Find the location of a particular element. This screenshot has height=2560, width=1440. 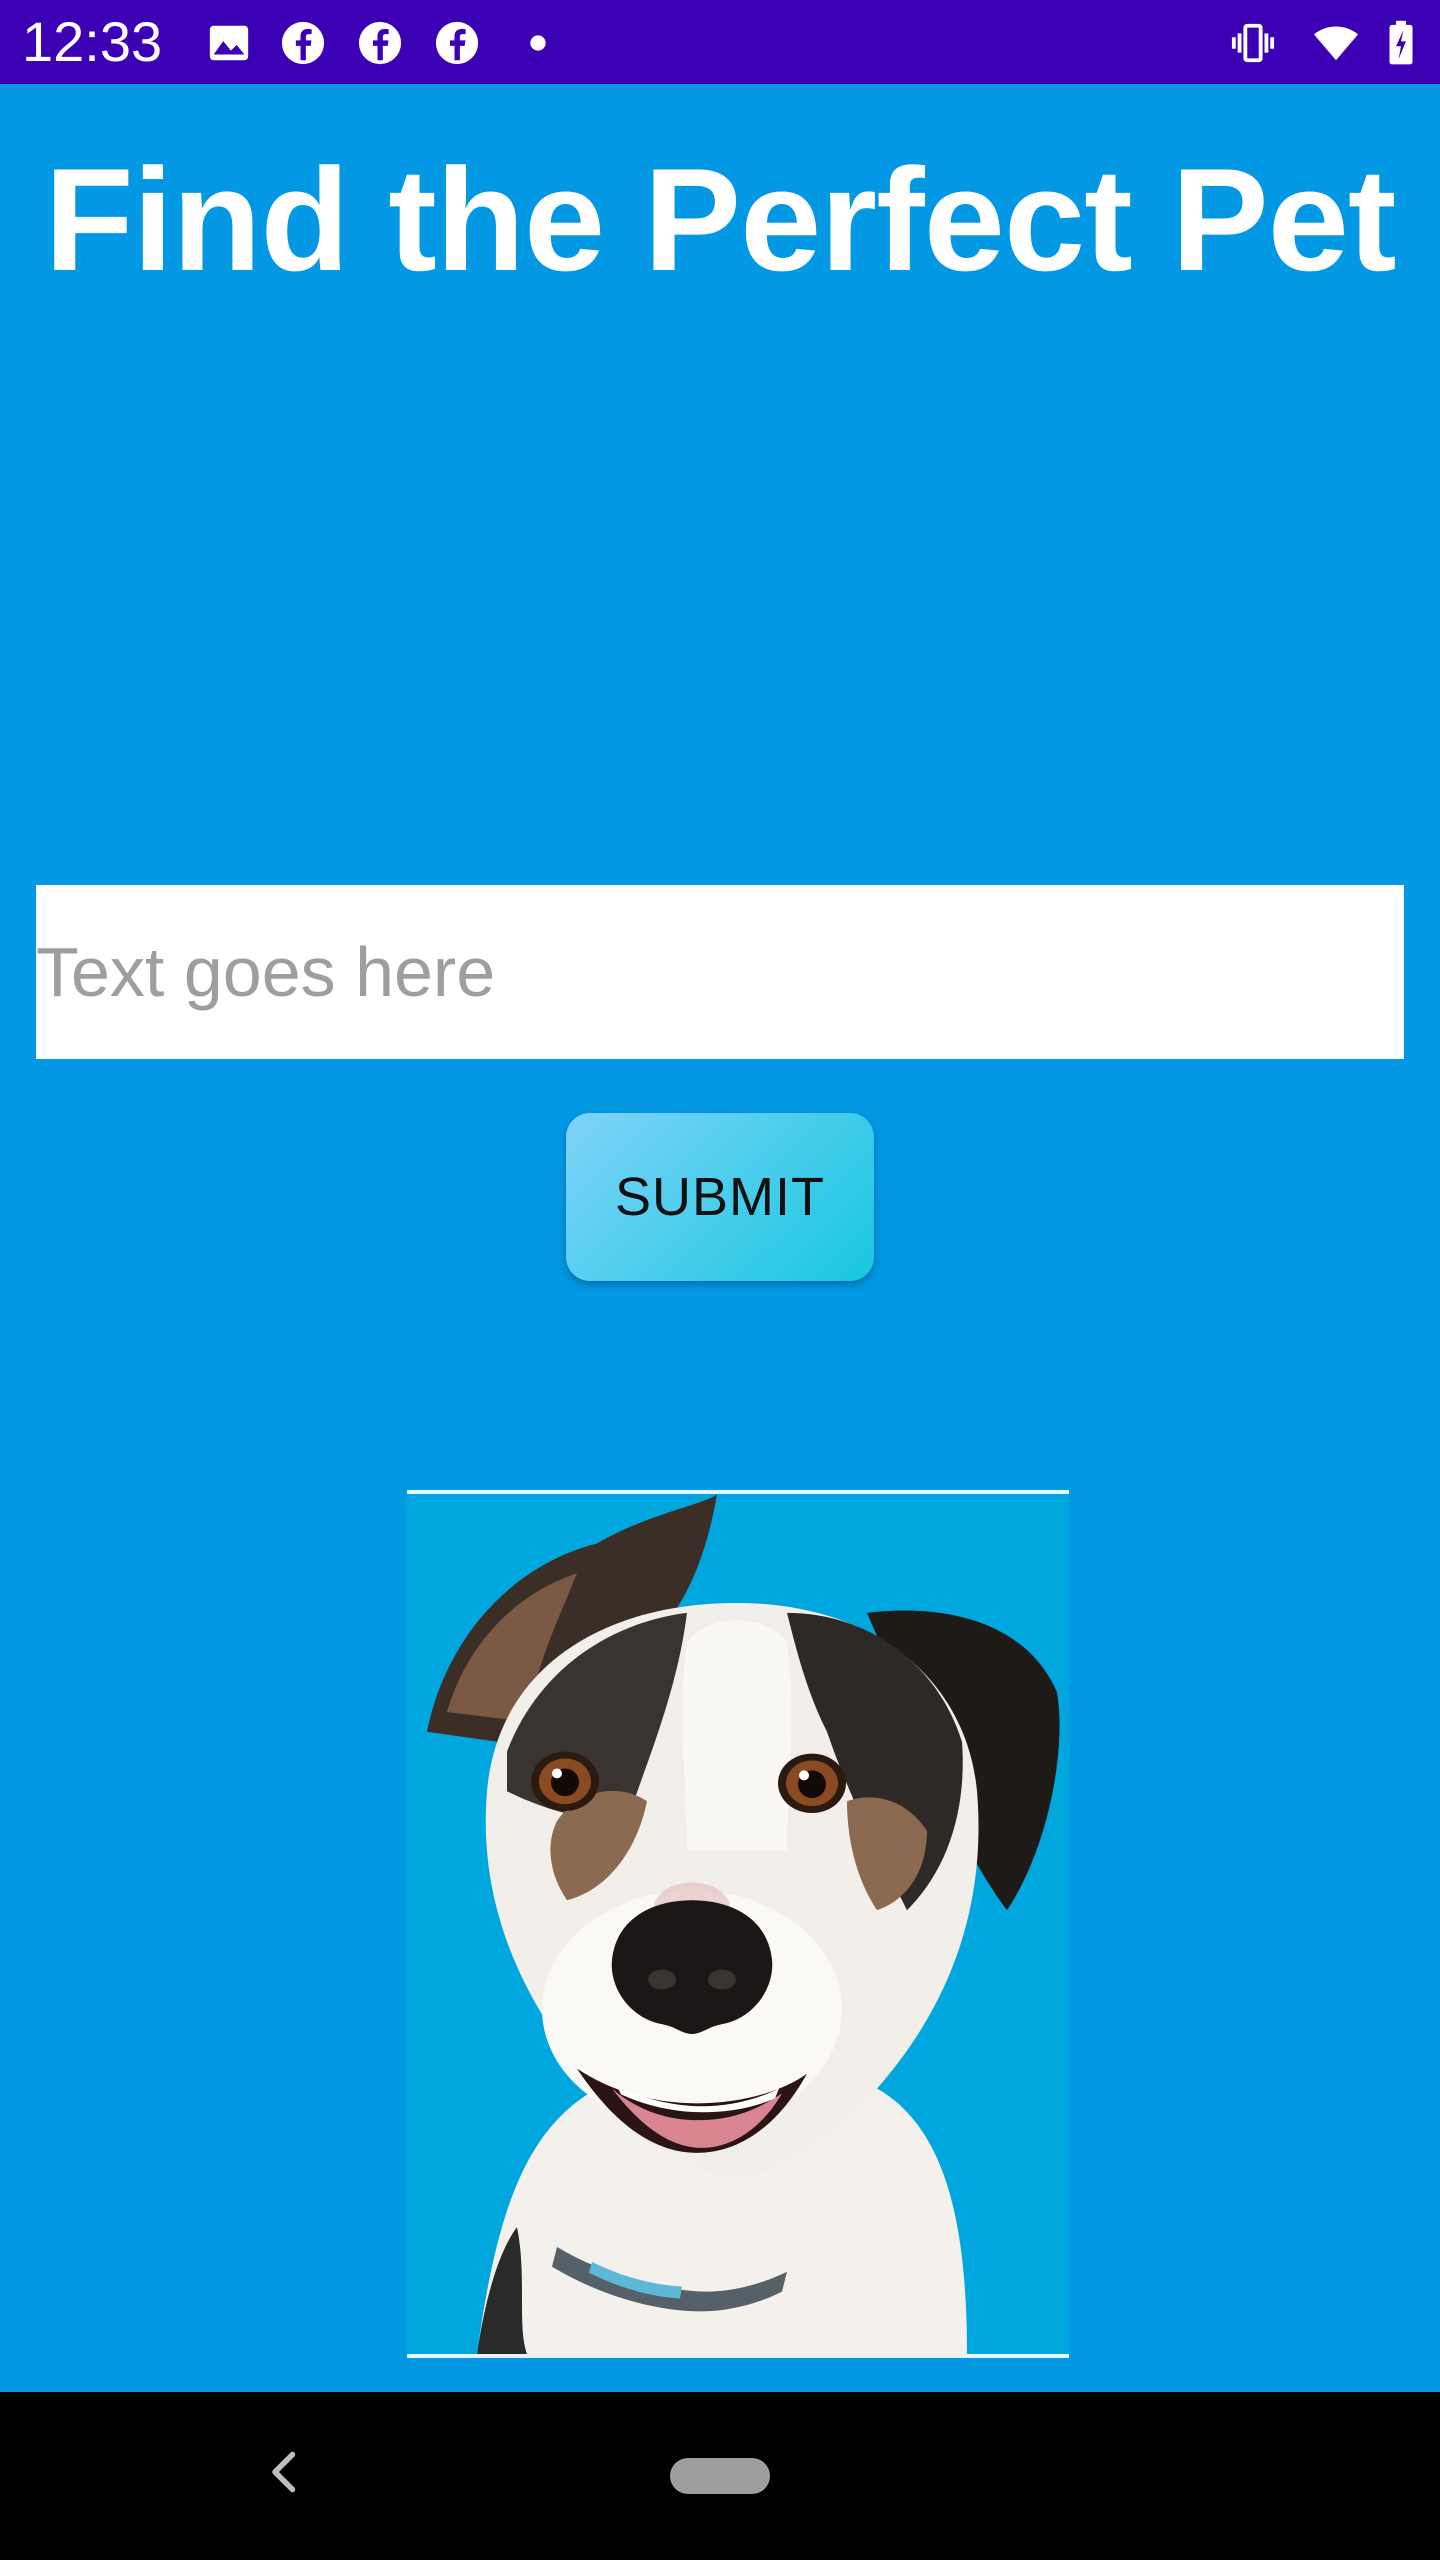

home-pill-icon is located at coordinates (720, 2476).